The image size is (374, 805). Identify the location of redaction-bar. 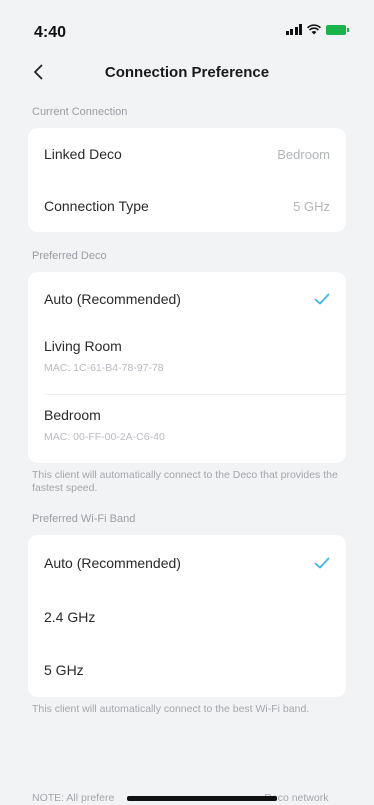
(202, 798).